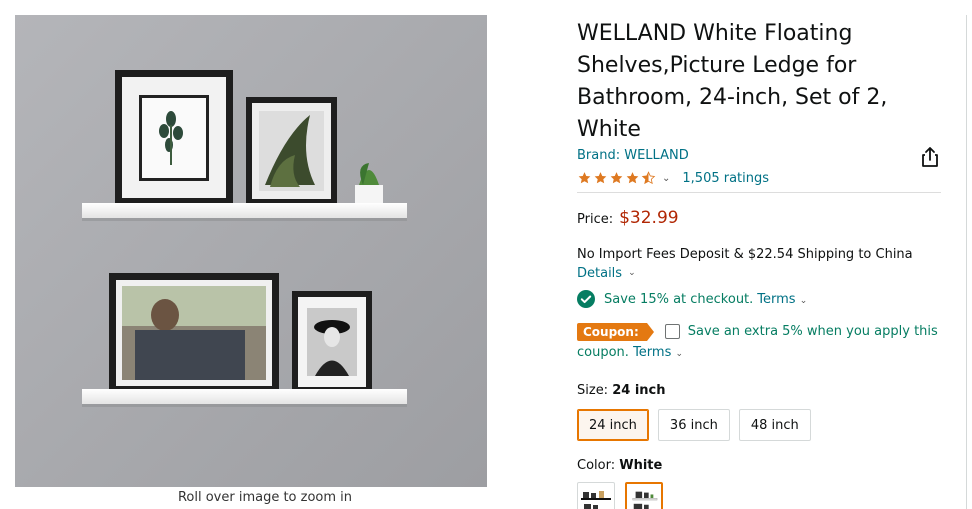 Image resolution: width=972 pixels, height=509 pixels. I want to click on promo-terms-link: Terms ⌄, so click(782, 299).